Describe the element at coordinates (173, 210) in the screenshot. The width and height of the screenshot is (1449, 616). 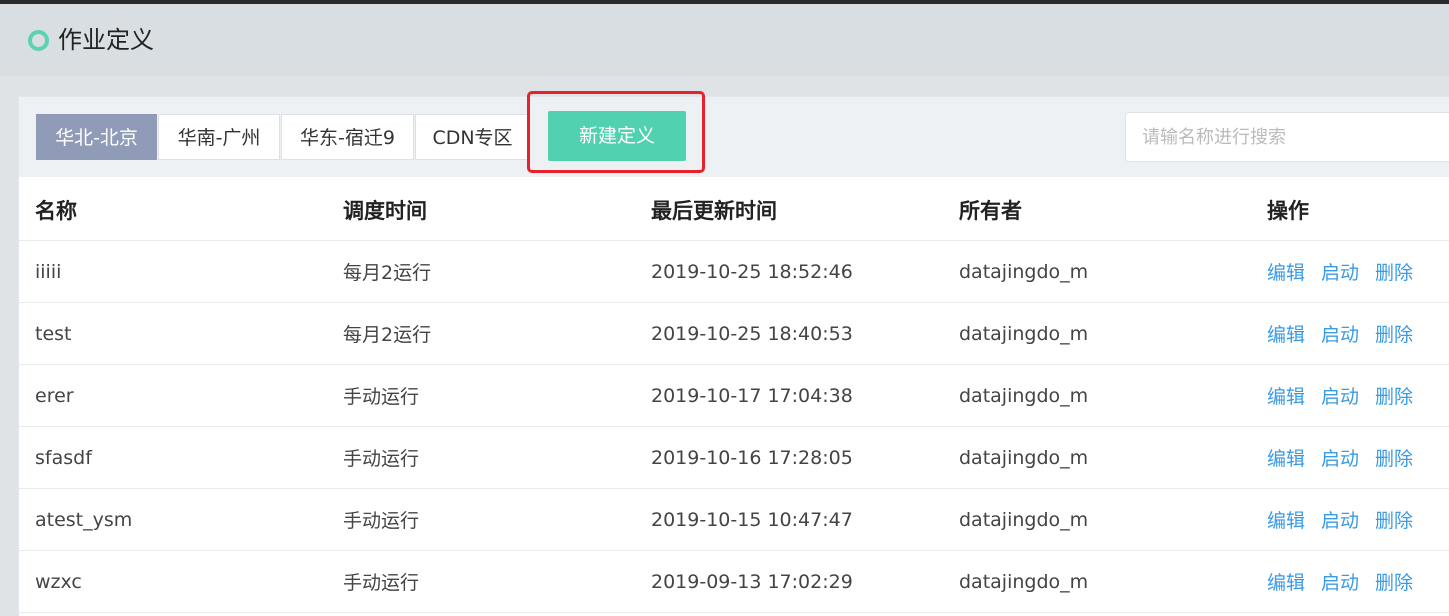
I see `column-header-name: 名称` at that location.